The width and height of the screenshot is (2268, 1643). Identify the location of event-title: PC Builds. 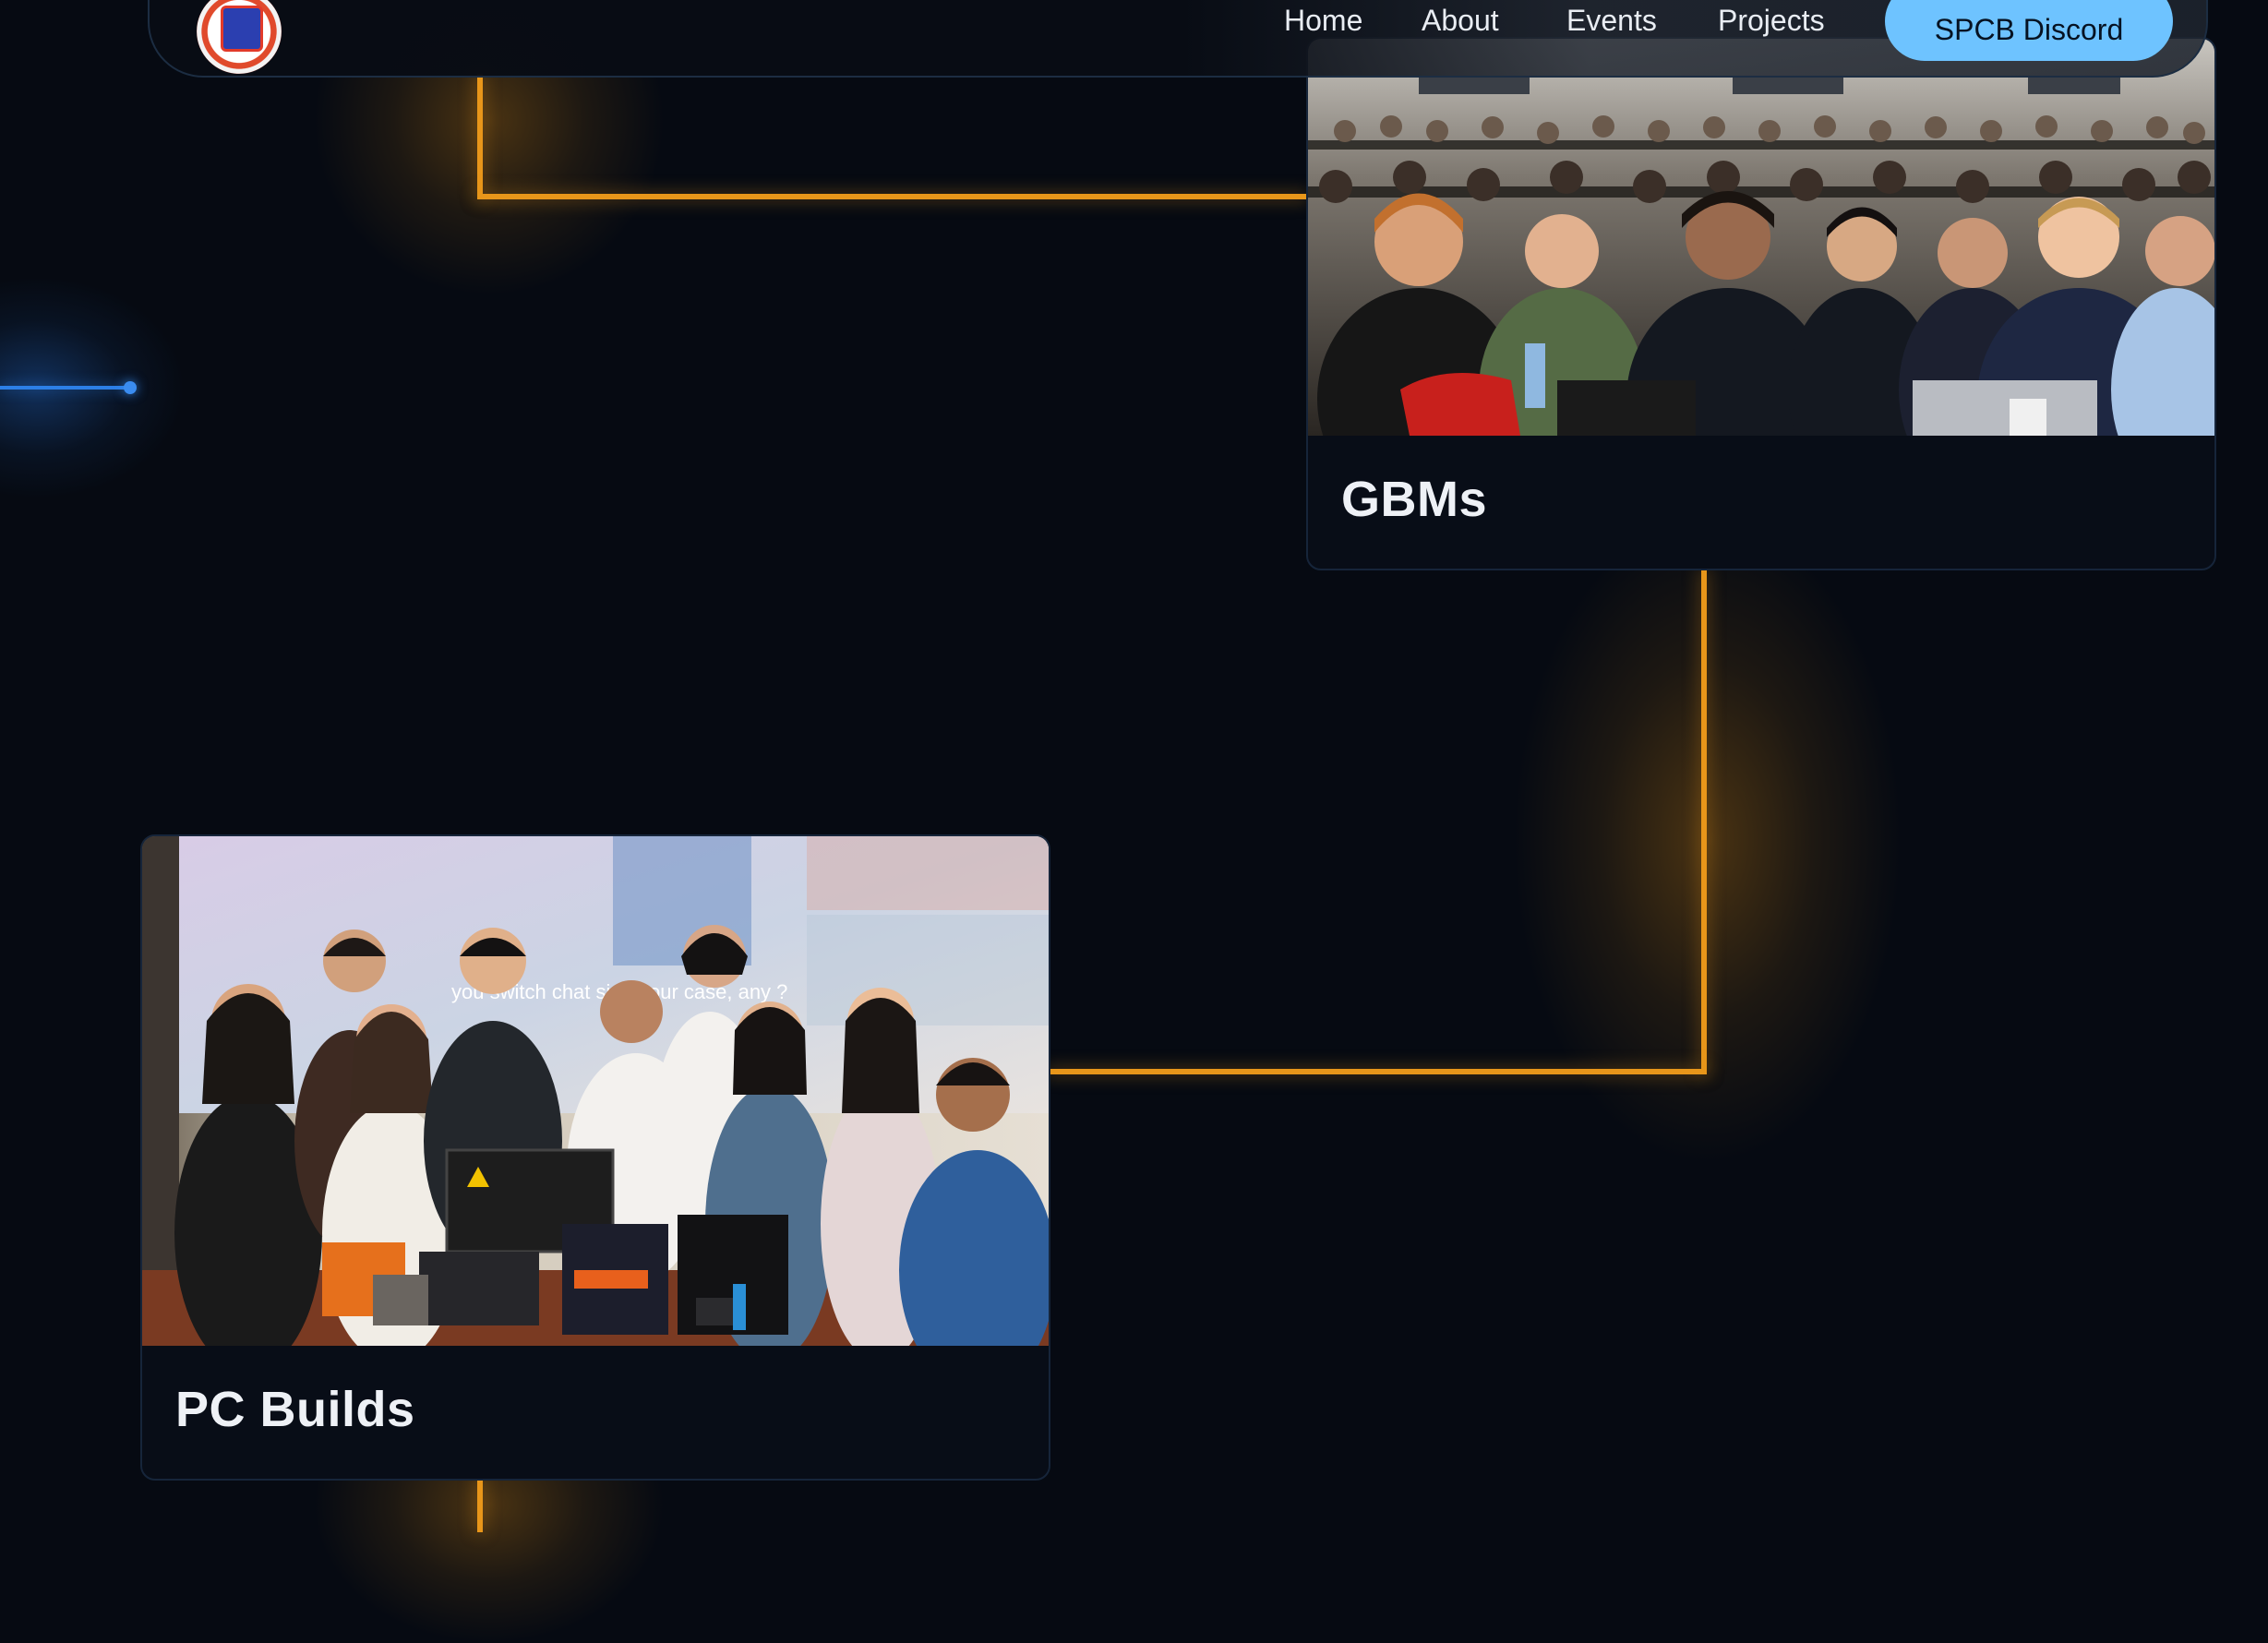
(295, 1409).